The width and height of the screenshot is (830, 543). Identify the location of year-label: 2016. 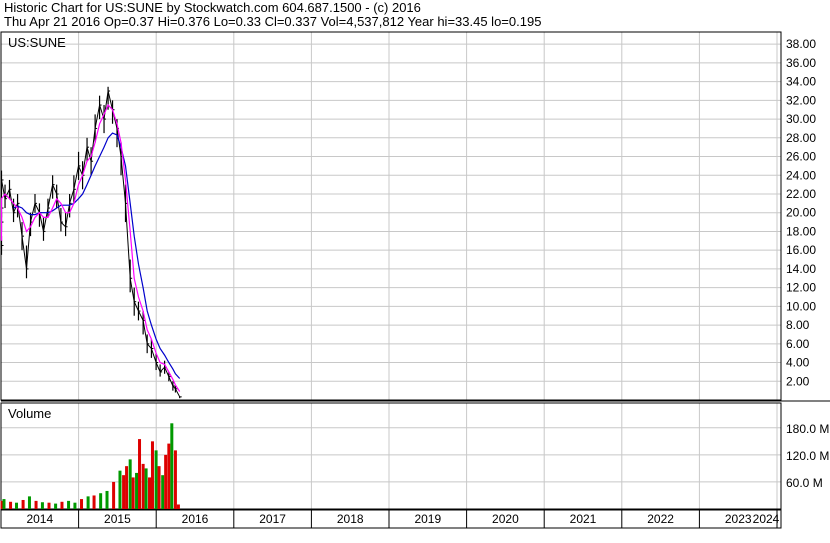
(195, 519).